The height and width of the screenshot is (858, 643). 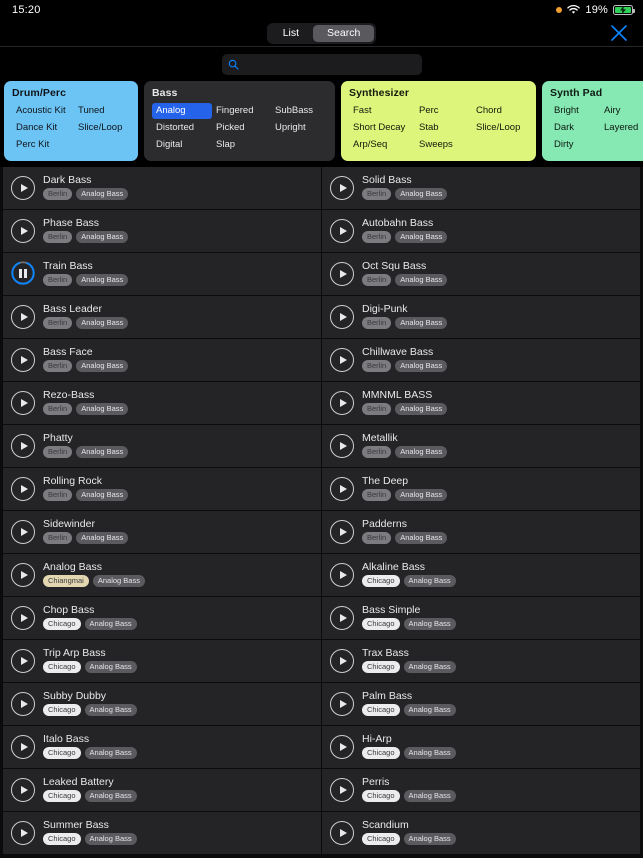 I want to click on list-item: Bass Leader Berlin Analog Bass, so click(x=162, y=316).